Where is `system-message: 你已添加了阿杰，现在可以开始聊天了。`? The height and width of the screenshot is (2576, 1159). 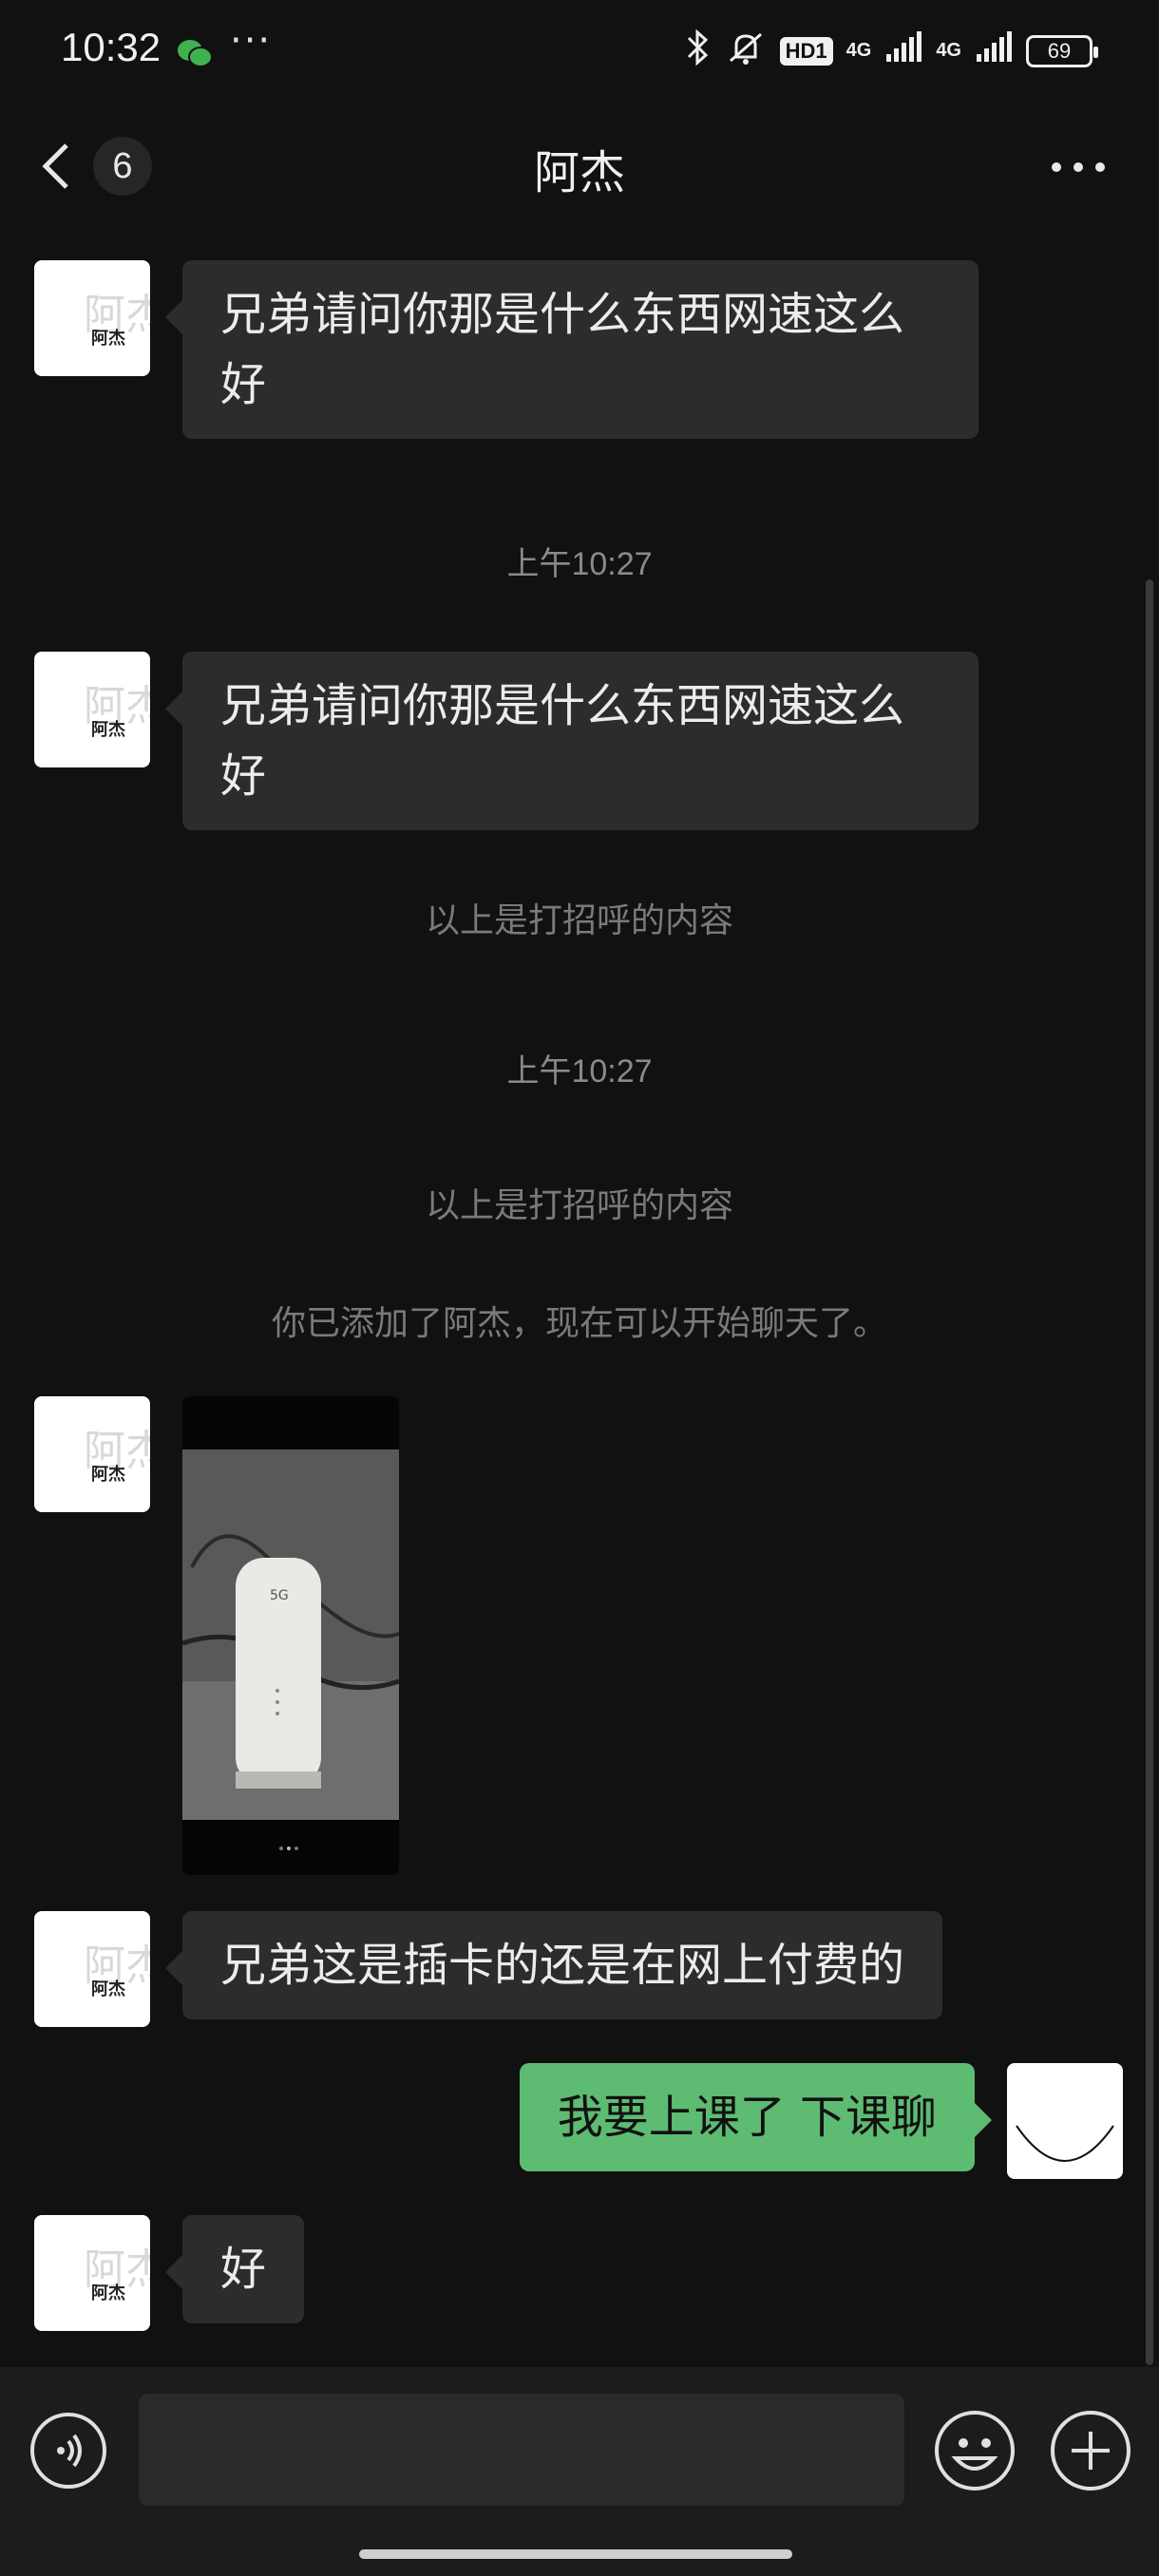 system-message: 你已添加了阿杰，现在可以开始聊天了。 is located at coordinates (579, 1323).